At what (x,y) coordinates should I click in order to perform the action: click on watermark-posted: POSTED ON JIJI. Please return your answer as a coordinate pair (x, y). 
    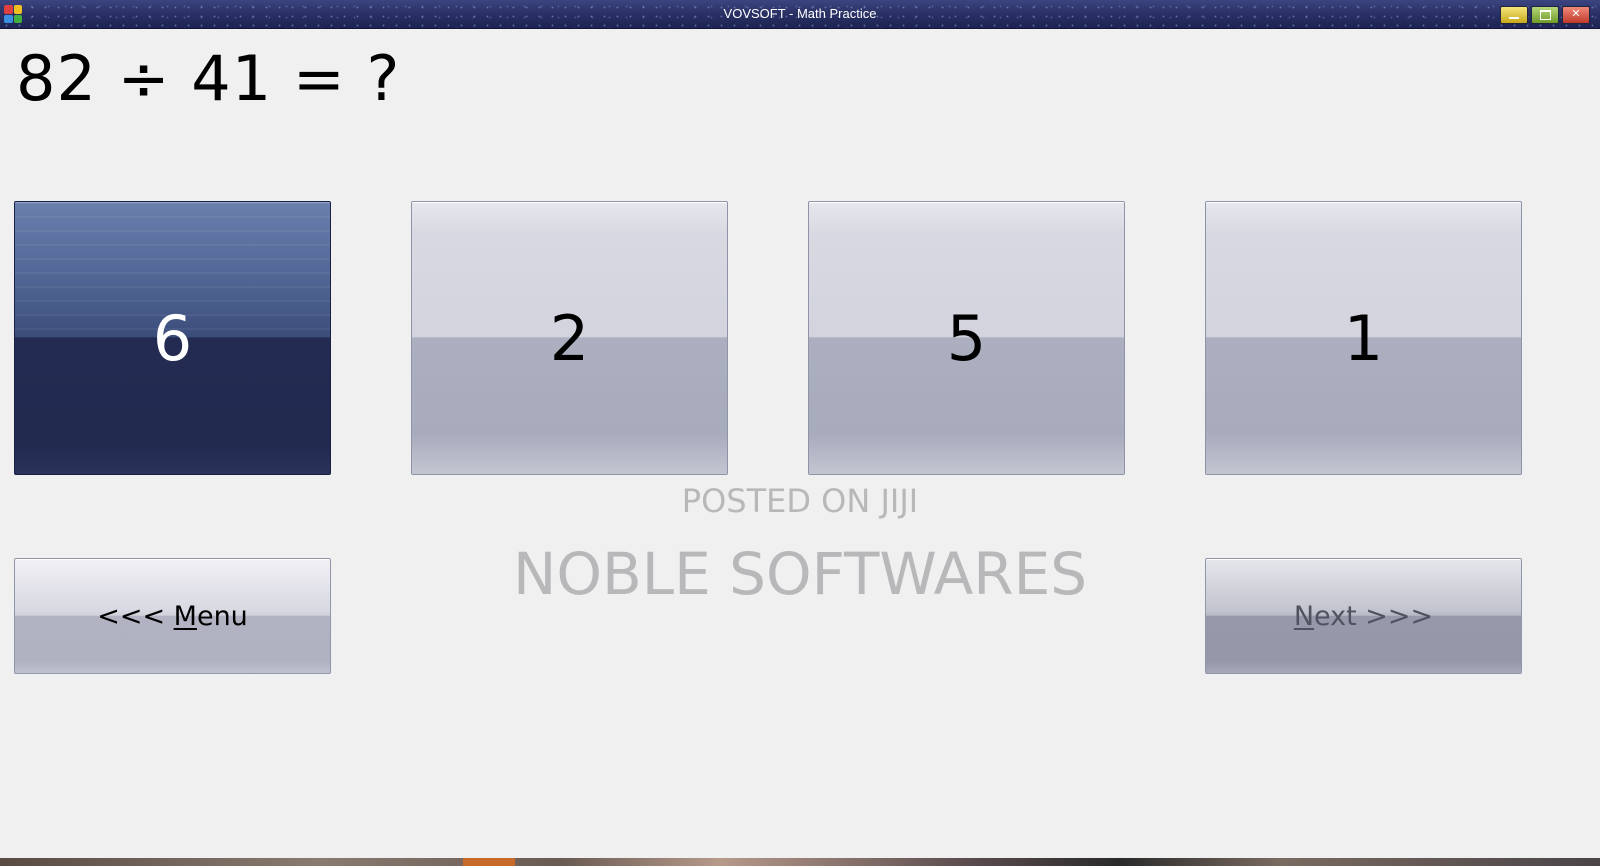
    Looking at the image, I should click on (800, 501).